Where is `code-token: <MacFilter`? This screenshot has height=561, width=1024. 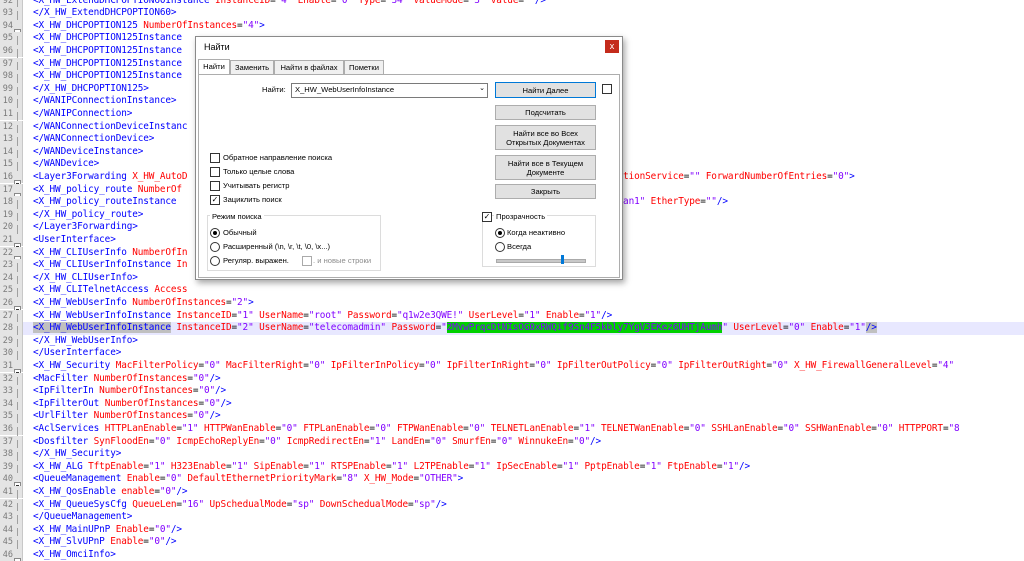
code-token: <MacFilter is located at coordinates (63, 378).